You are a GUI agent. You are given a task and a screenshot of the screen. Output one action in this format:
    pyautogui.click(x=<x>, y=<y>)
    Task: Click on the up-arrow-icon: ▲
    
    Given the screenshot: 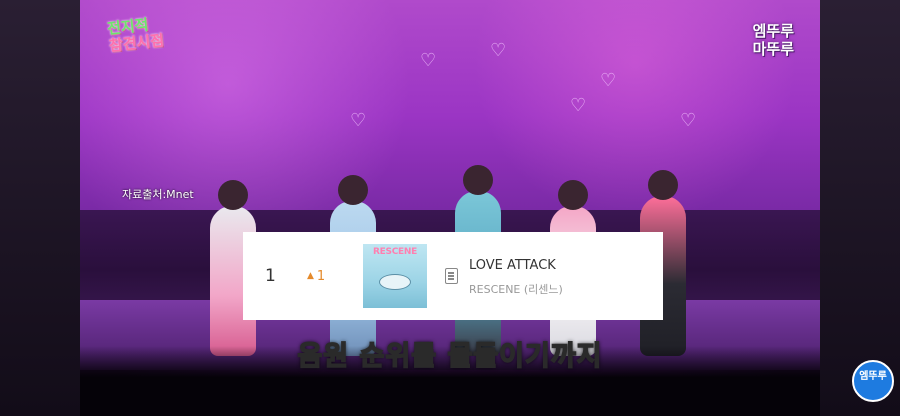 What is the action you would take?
    pyautogui.click(x=310, y=276)
    